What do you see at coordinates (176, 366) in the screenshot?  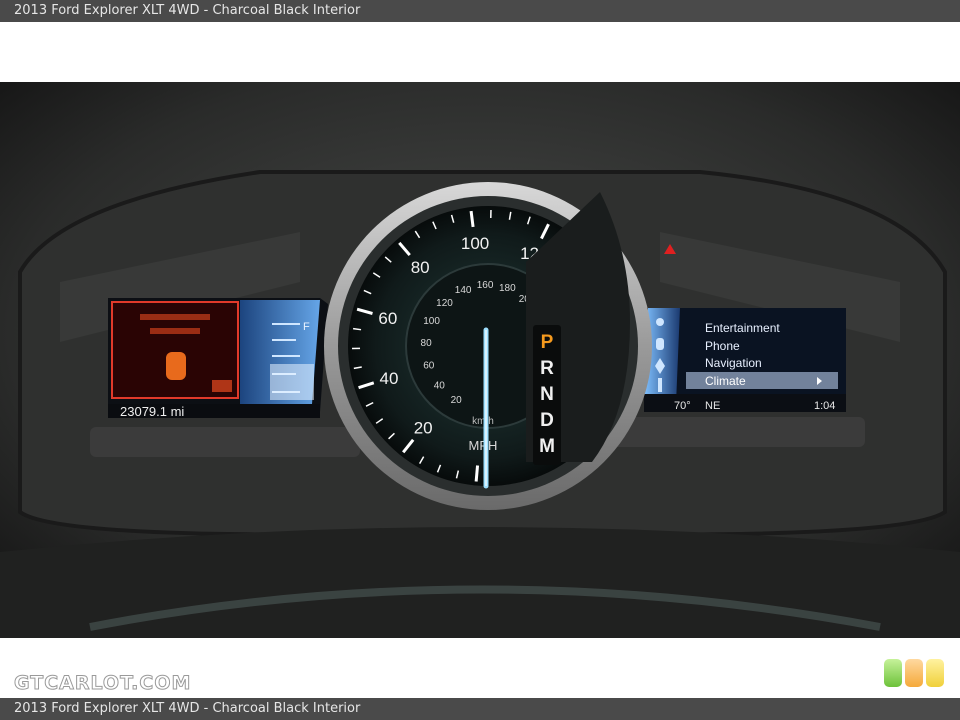 I see `door-ajar-icon` at bounding box center [176, 366].